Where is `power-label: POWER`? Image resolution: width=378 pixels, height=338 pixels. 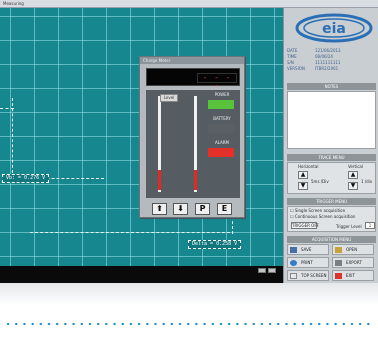 power-label: POWER is located at coordinates (222, 94).